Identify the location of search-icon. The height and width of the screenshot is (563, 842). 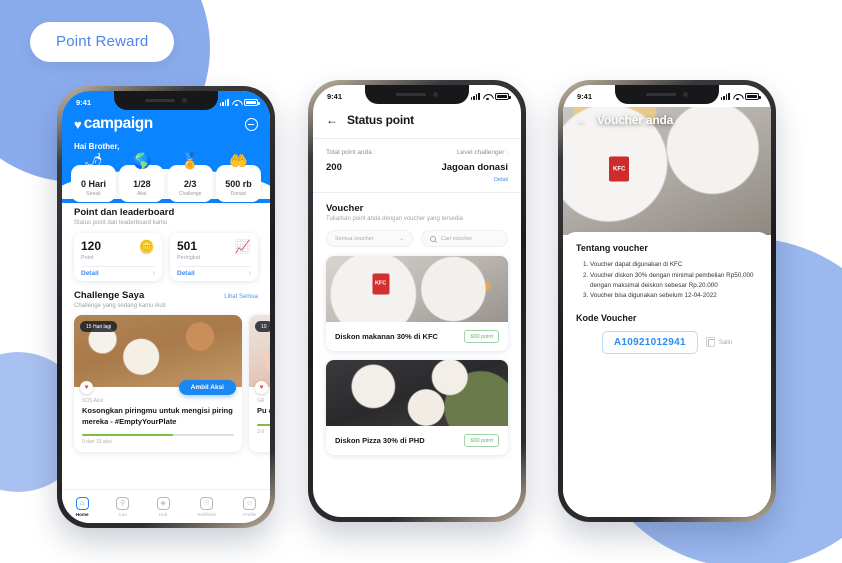
(433, 238).